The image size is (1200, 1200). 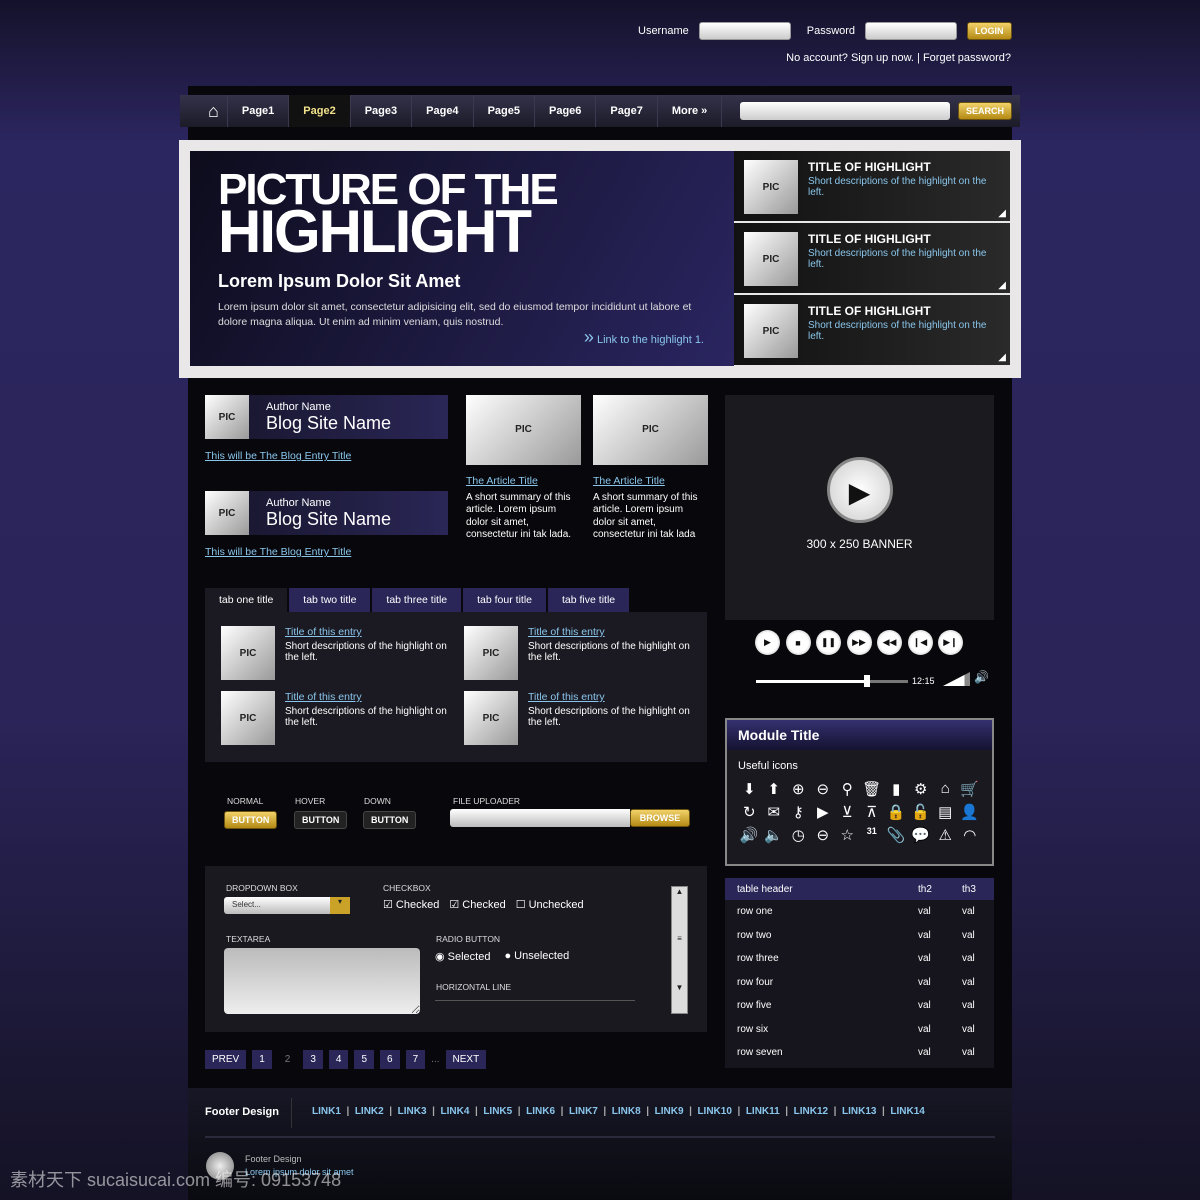 I want to click on footer-link-1: LINK1, so click(x=326, y=1111).